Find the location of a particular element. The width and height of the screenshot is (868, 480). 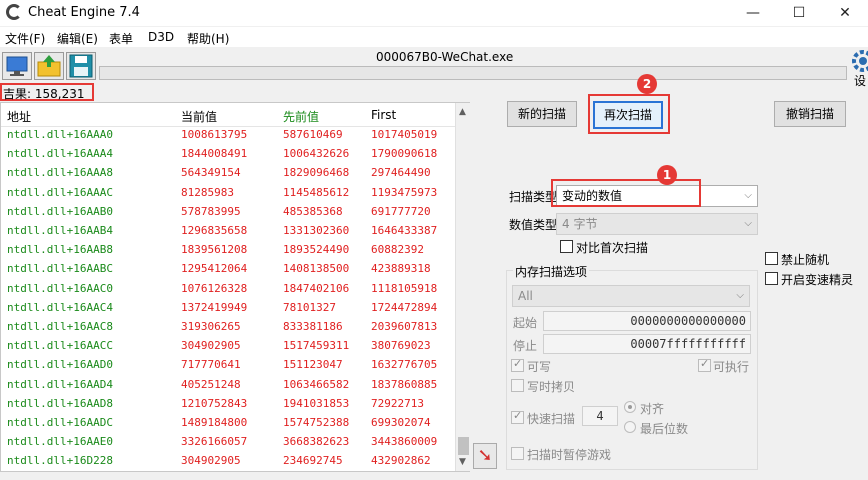

previous-value-cell: 78101327 is located at coordinates (309, 307).